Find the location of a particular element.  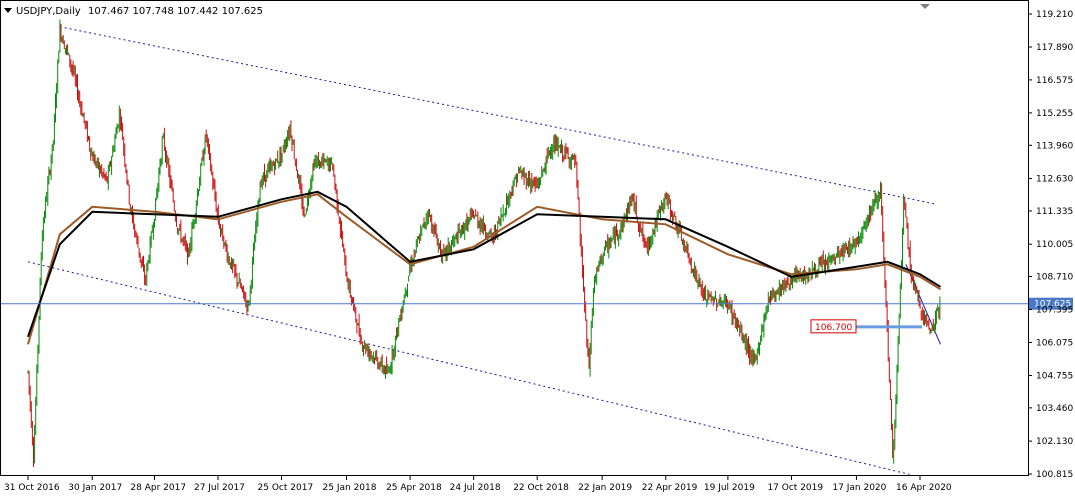

price-tick-label: 102.130 is located at coordinates (1054, 442).